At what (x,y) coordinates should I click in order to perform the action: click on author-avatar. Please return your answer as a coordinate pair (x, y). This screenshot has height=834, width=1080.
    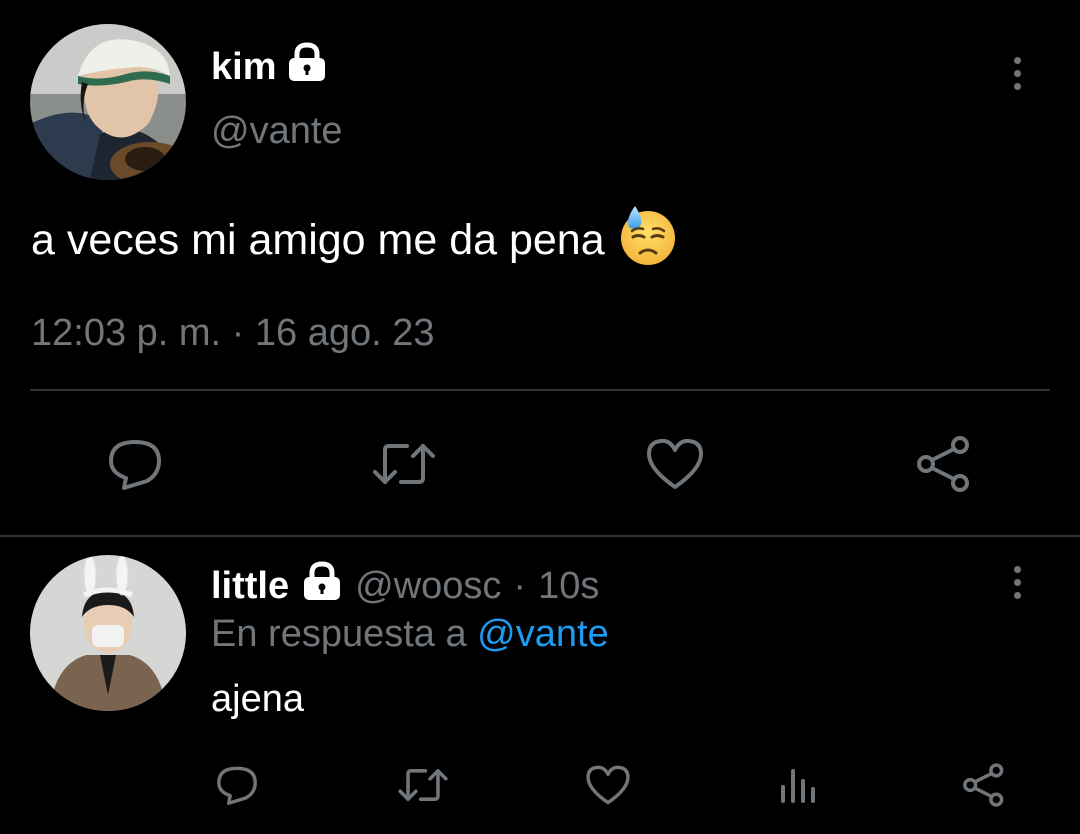
    Looking at the image, I should click on (108, 102).